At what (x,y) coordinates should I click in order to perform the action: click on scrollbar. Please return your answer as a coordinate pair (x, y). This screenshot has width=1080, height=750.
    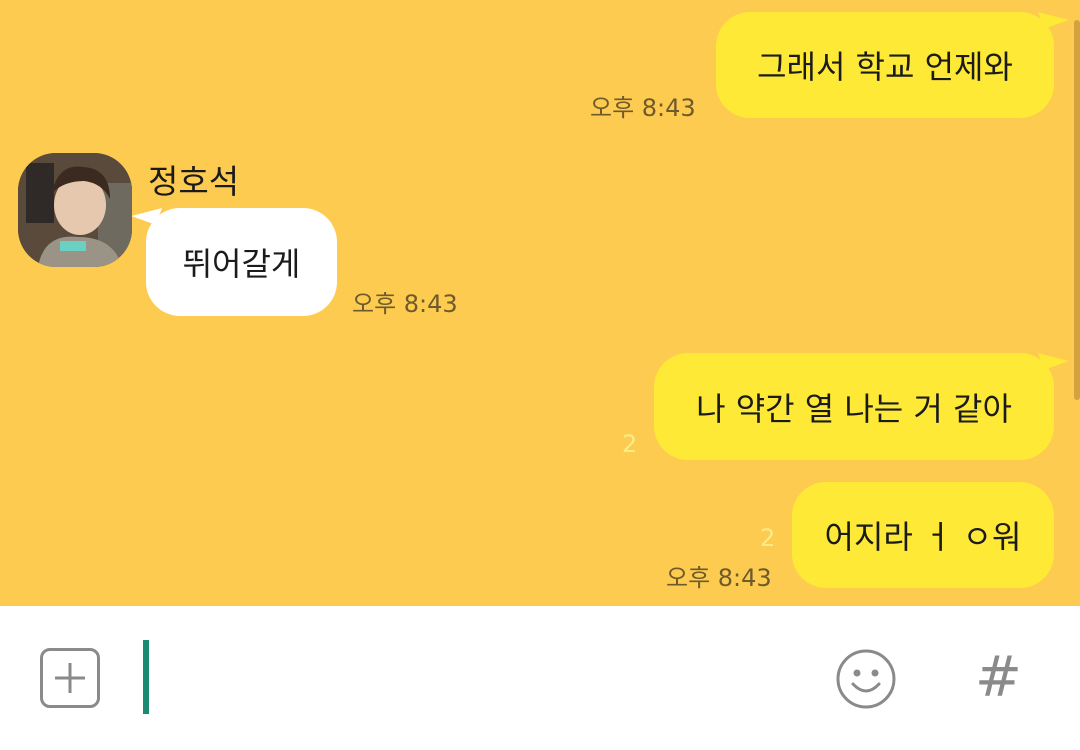
    Looking at the image, I should click on (1077, 210).